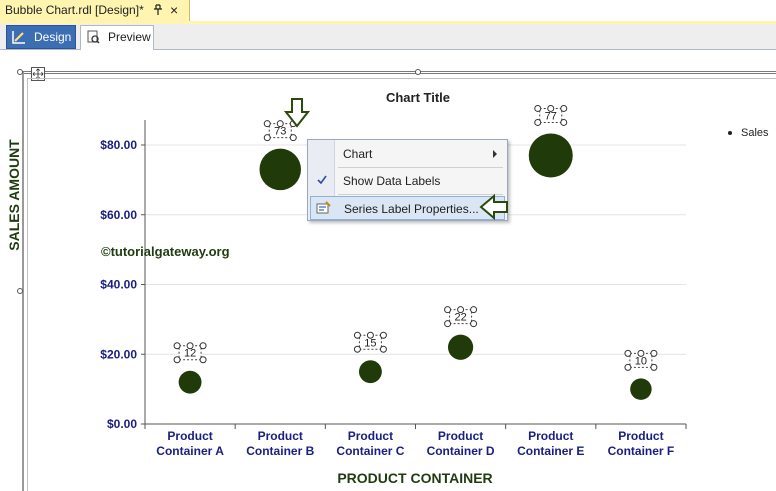  What do you see at coordinates (297, 113) in the screenshot?
I see `down-arrow-icon` at bounding box center [297, 113].